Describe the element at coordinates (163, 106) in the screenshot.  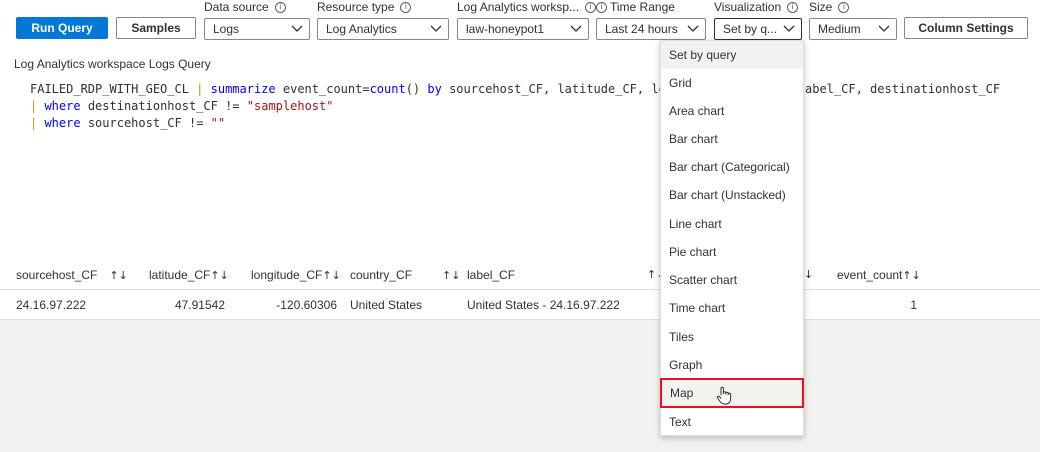
I see `code-token: destinationhost_CF !=` at that location.